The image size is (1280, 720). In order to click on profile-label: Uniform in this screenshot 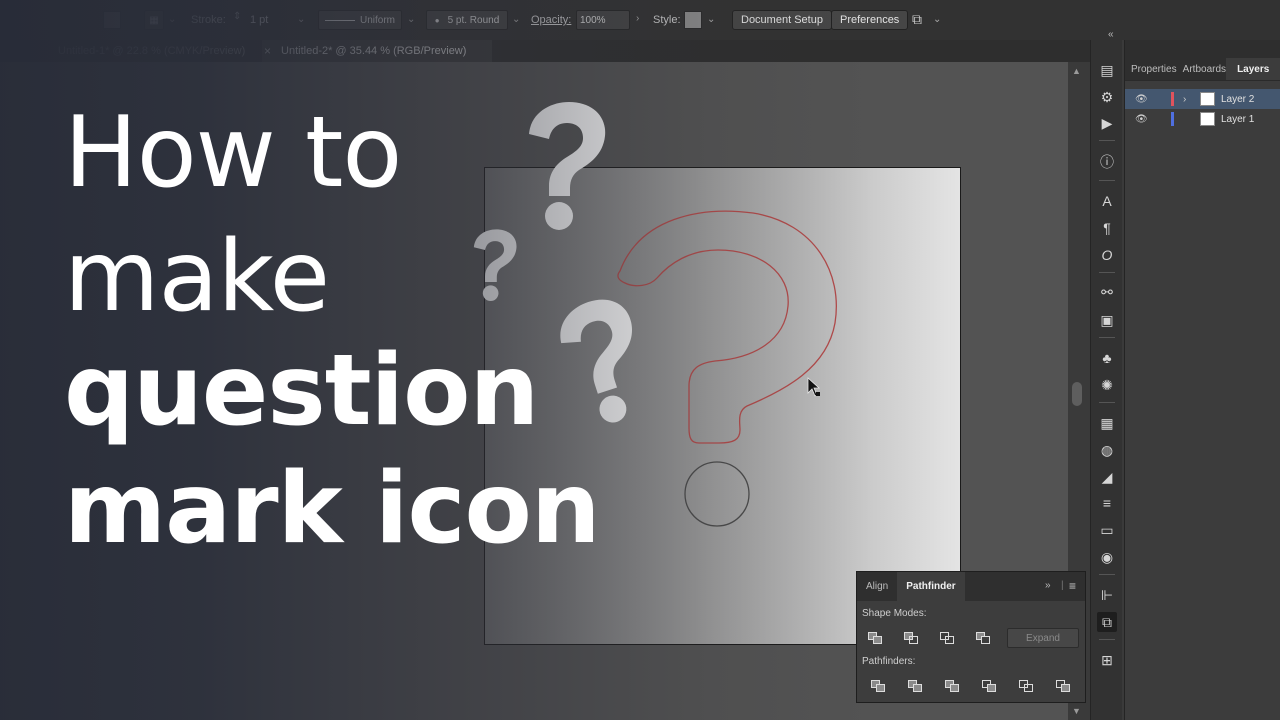, I will do `click(377, 20)`.